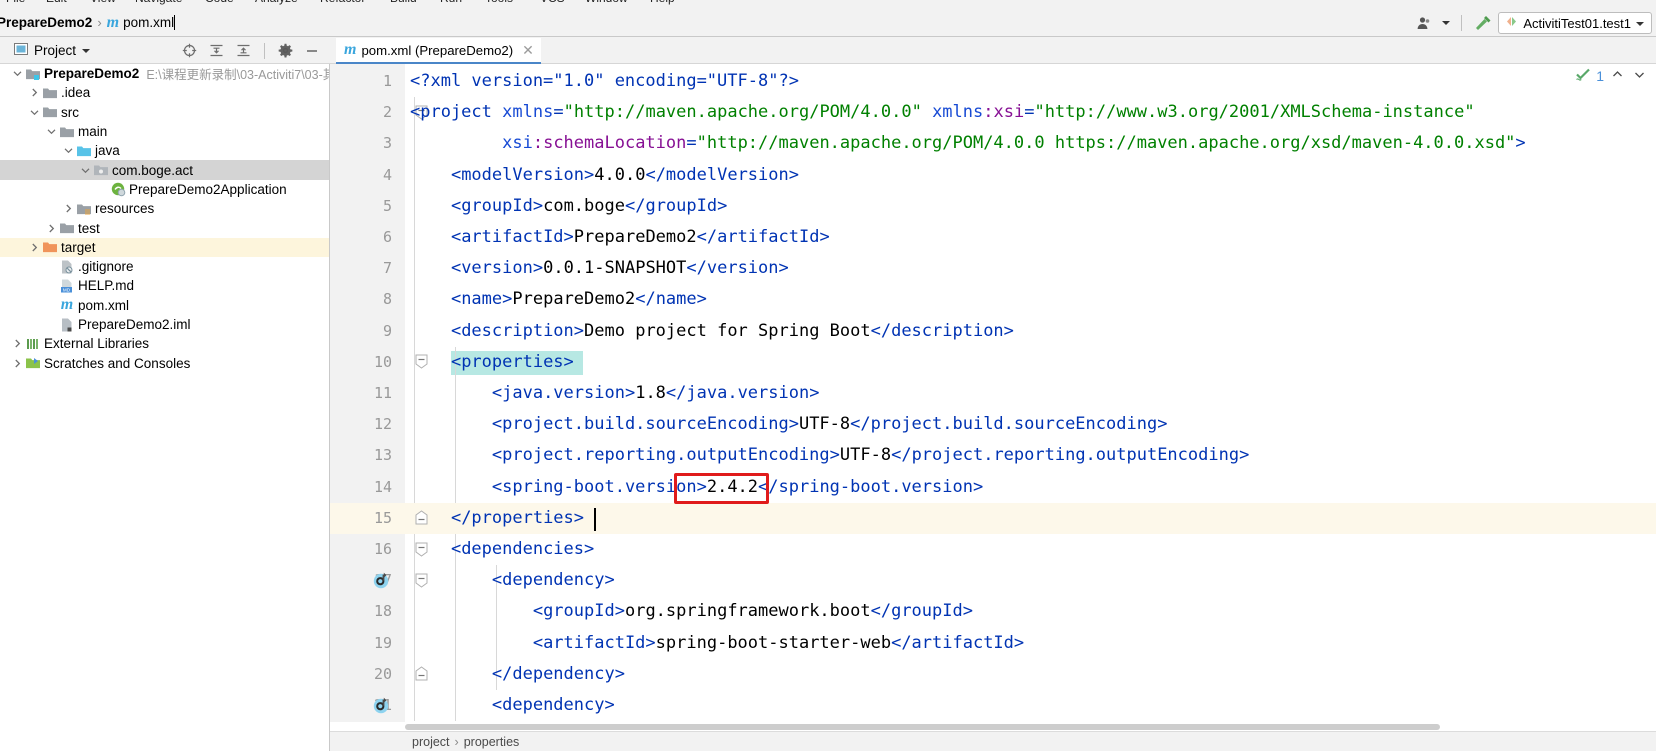  What do you see at coordinates (164, 150) in the screenshot?
I see `tree-item-java: java` at bounding box center [164, 150].